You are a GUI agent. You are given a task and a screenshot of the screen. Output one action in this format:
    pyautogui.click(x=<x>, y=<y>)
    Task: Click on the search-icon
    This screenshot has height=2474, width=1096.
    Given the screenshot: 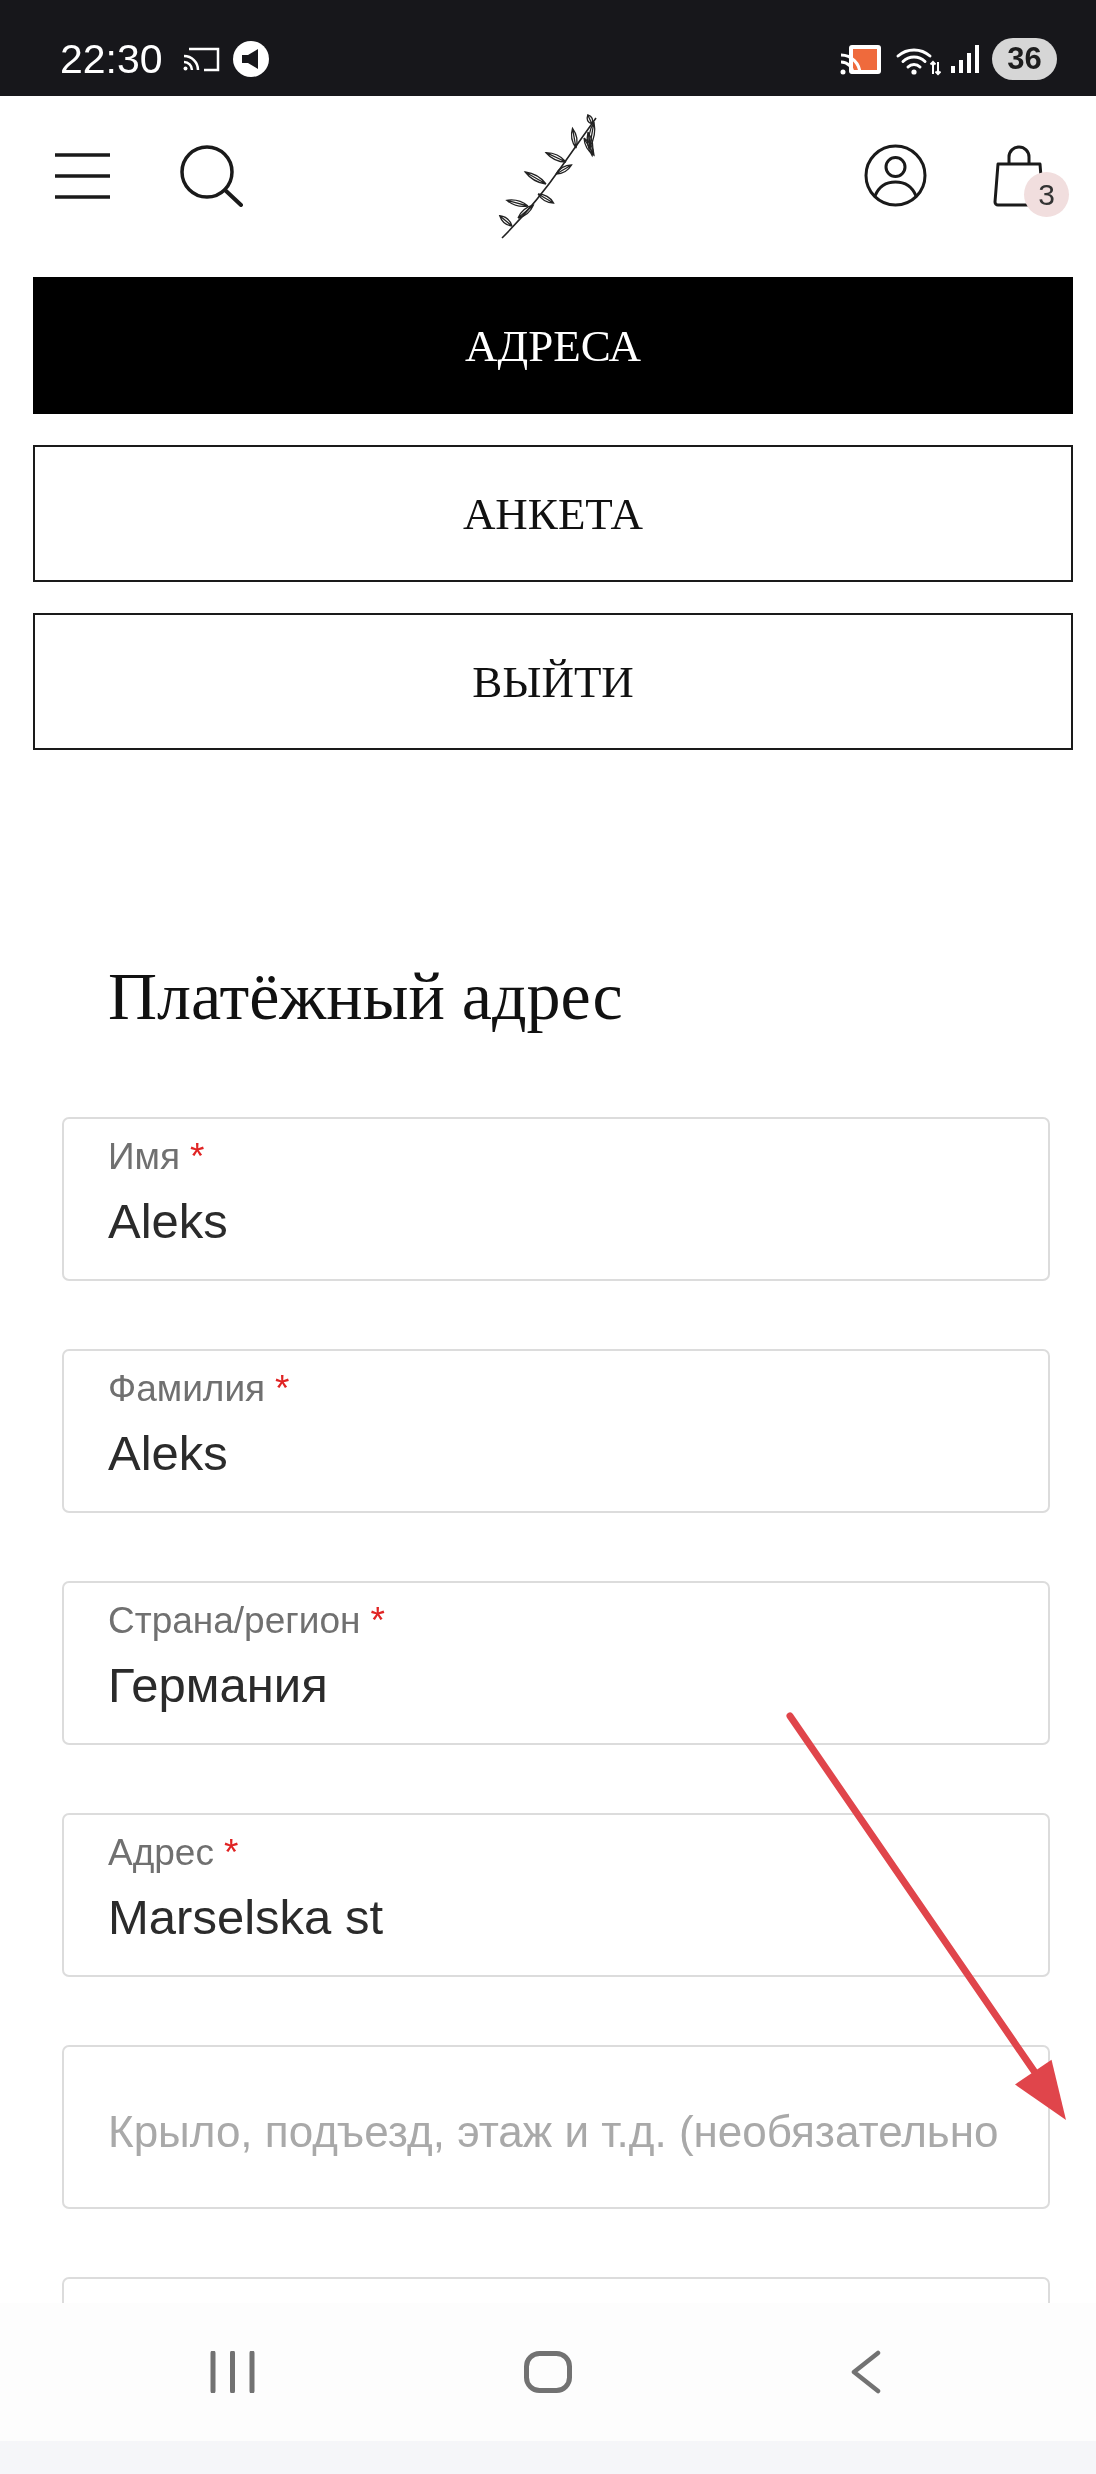 What is the action you would take?
    pyautogui.click(x=211, y=175)
    